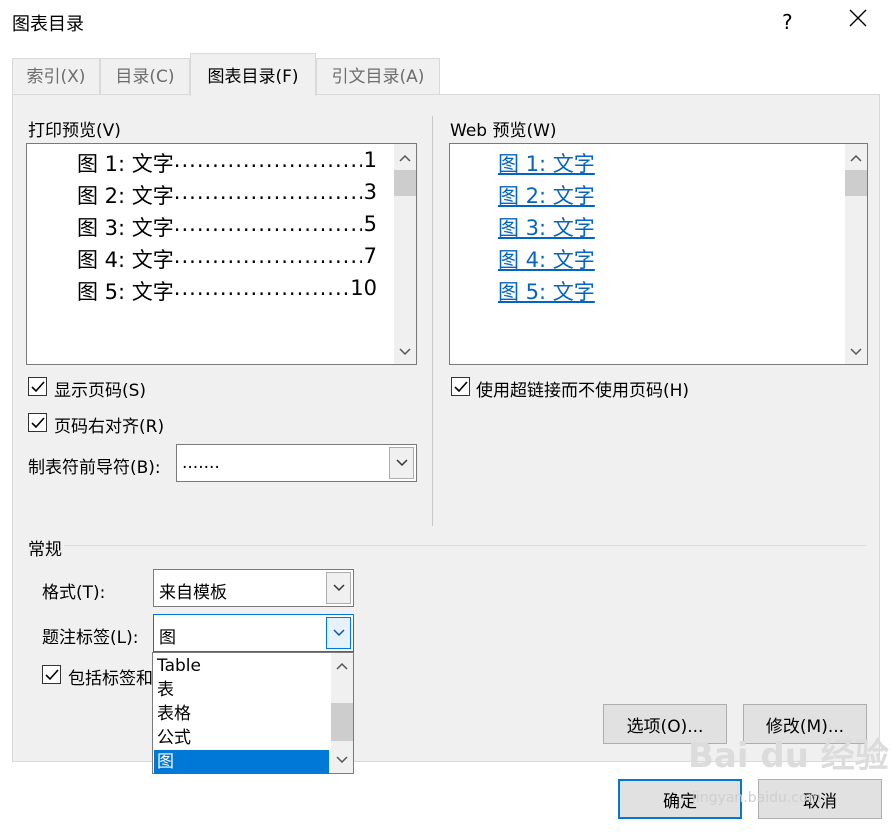 The width and height of the screenshot is (894, 834). I want to click on show-page-numbers-checkbox, so click(37, 386).